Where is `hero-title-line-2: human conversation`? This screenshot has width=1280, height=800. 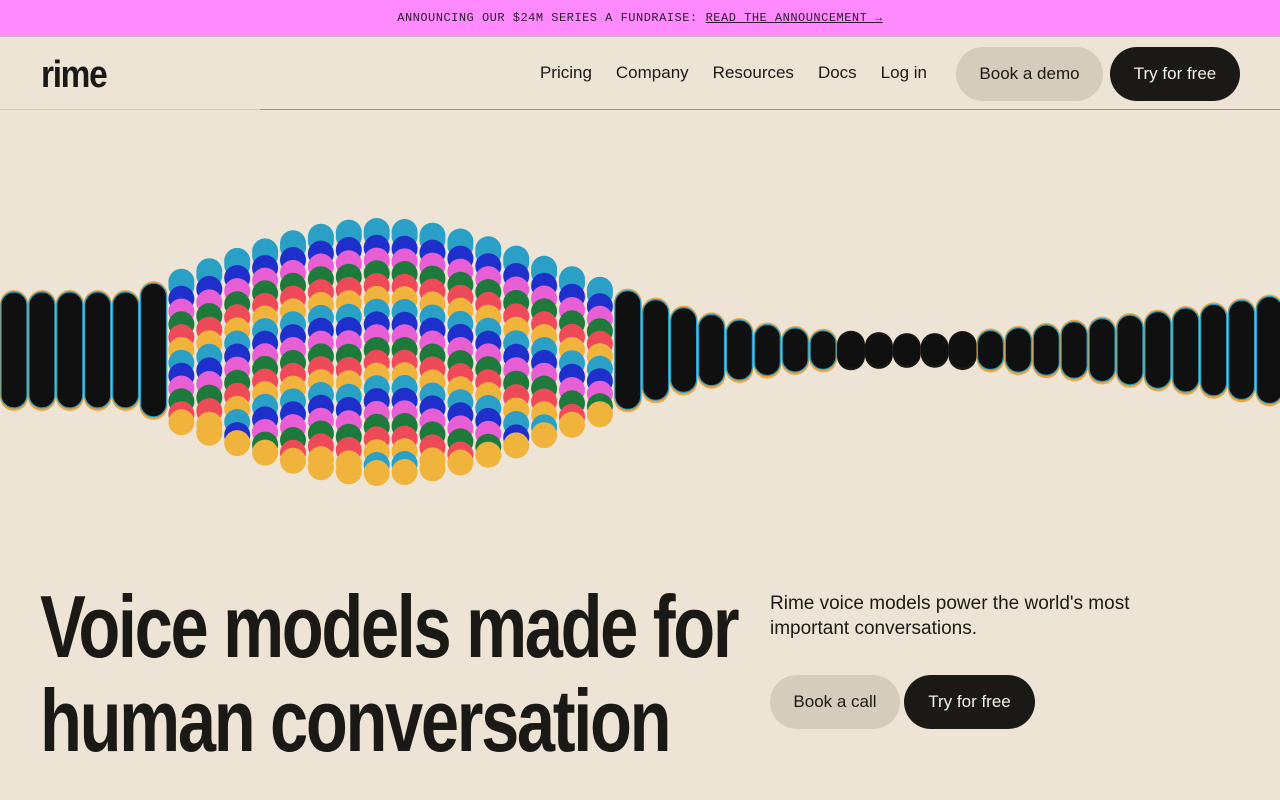 hero-title-line-2: human conversation is located at coordinates (356, 720).